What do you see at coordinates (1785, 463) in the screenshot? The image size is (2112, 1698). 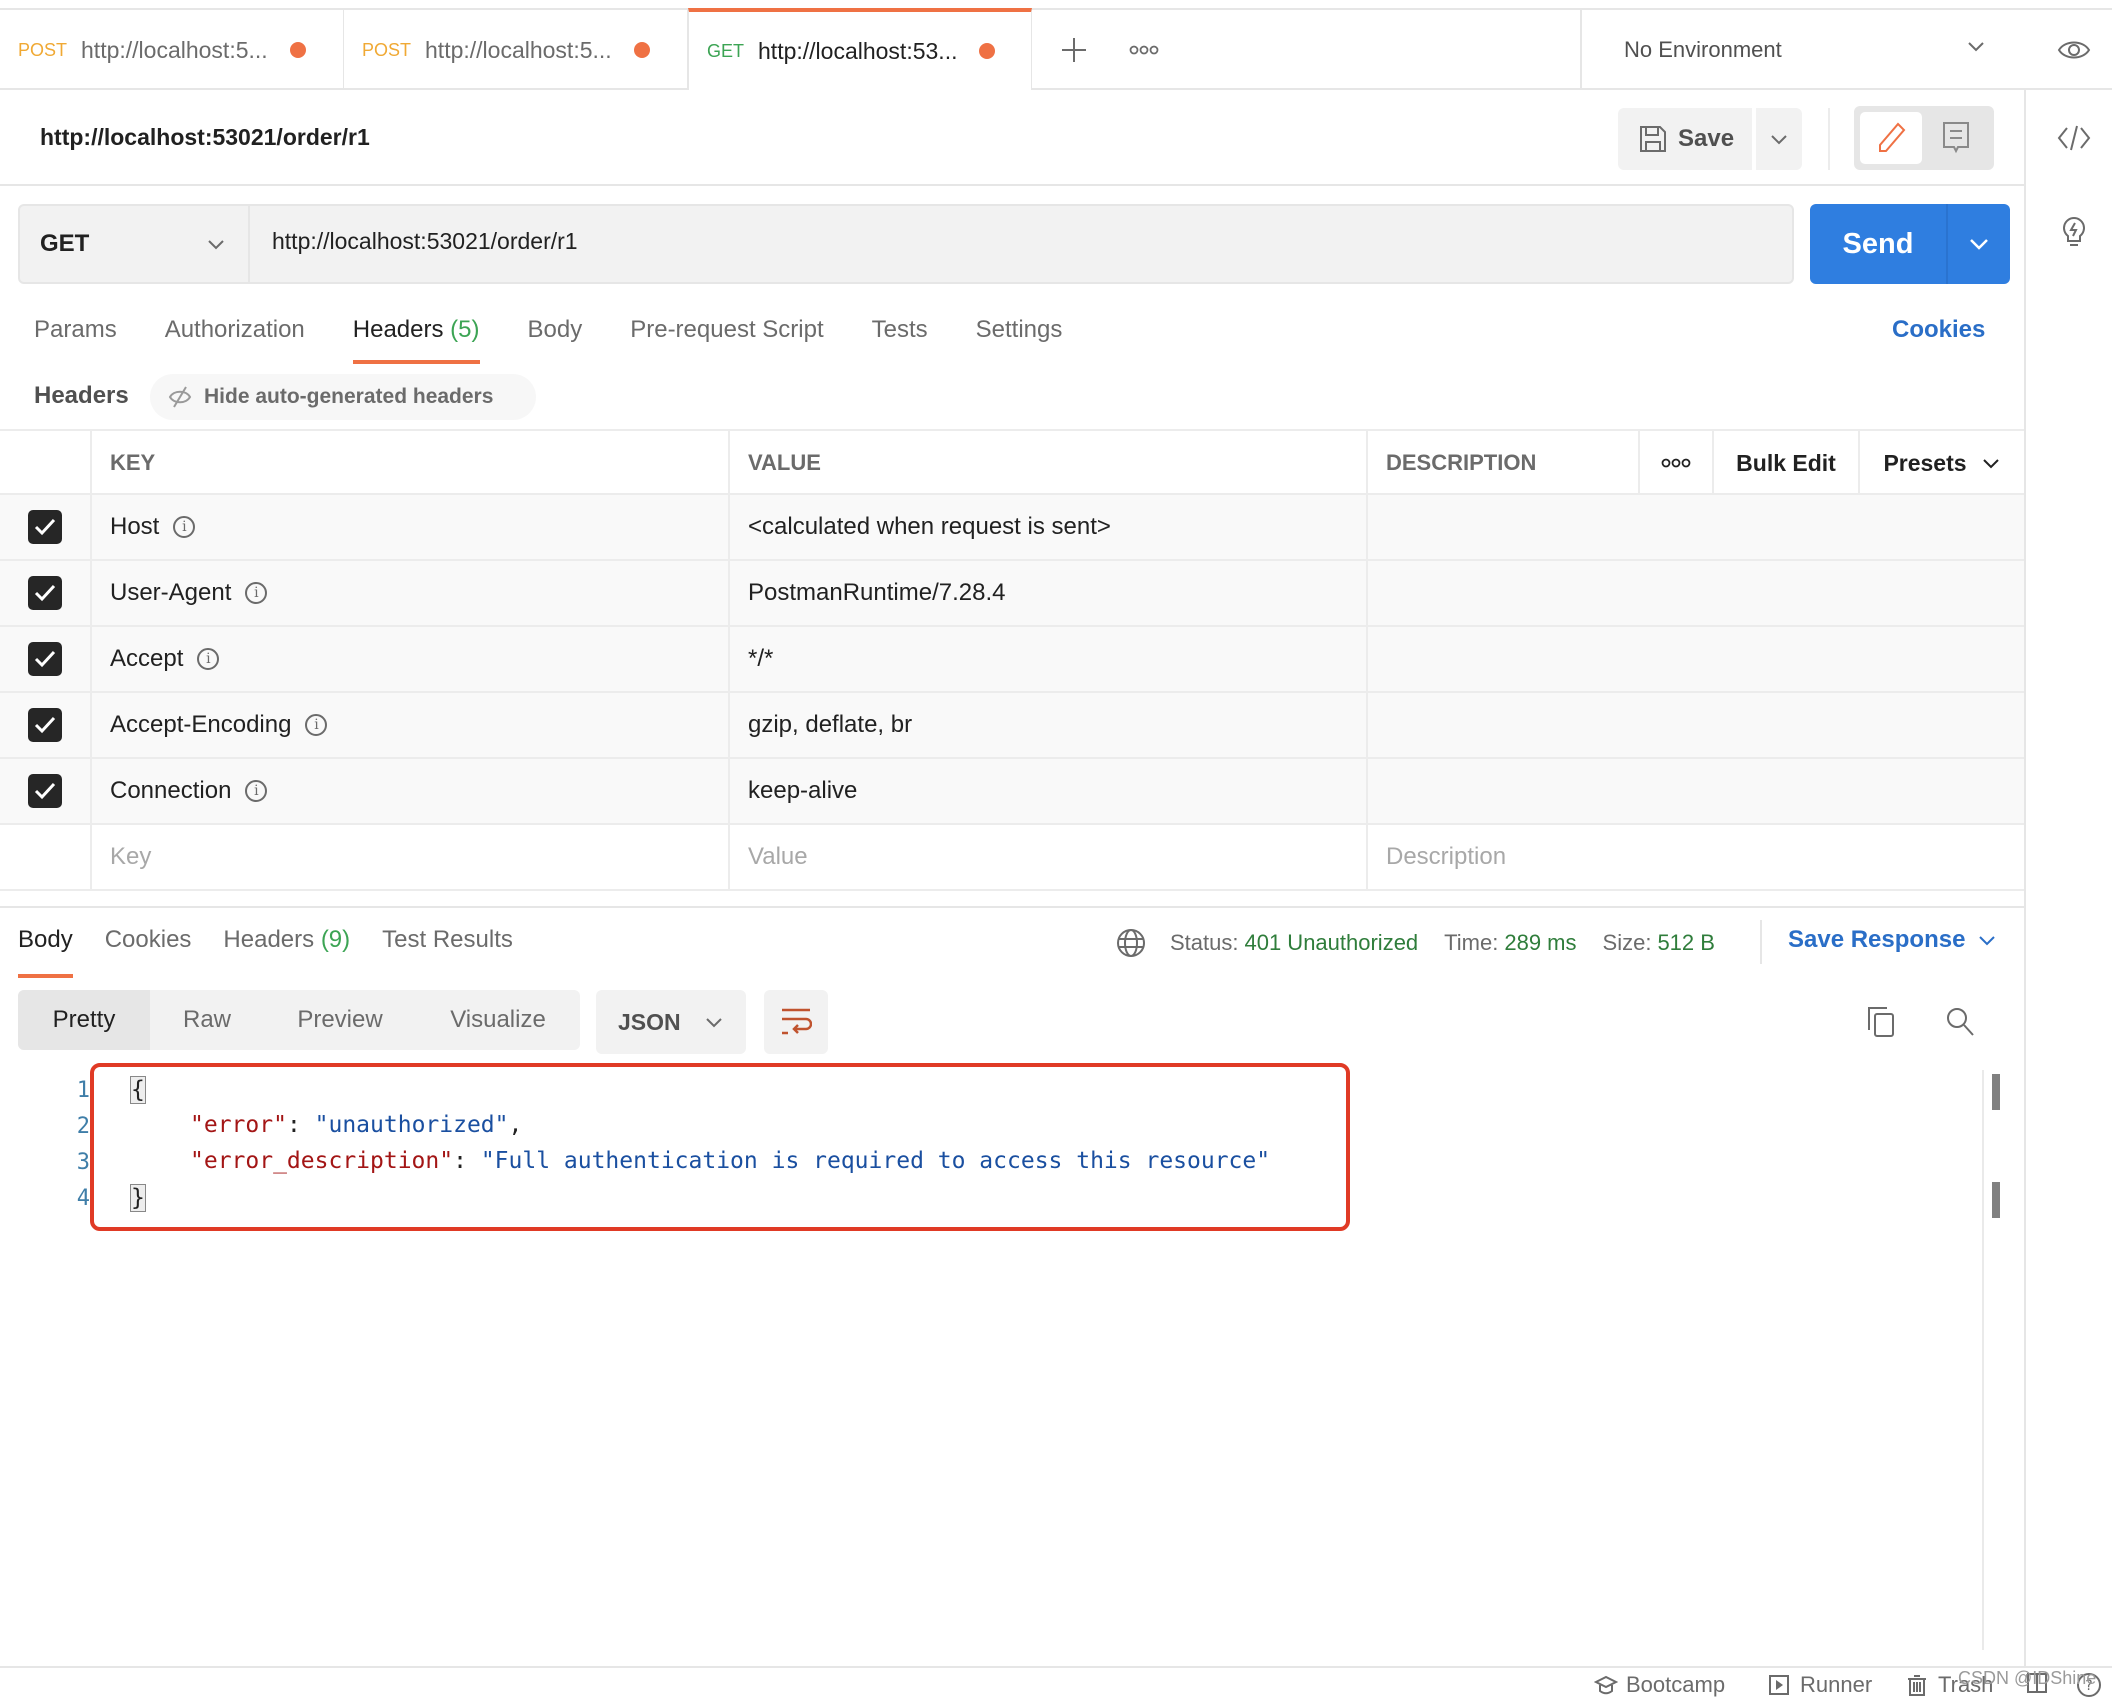 I see `bulk-edit-button: Bulk Edit` at bounding box center [1785, 463].